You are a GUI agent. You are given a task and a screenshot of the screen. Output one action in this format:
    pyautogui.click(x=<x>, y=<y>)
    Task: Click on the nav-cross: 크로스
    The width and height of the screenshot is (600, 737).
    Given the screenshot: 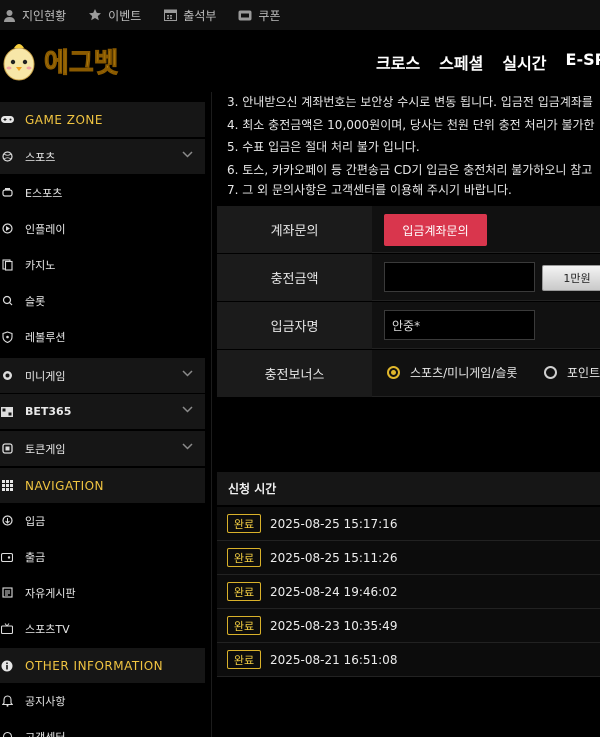 What is the action you would take?
    pyautogui.click(x=398, y=62)
    